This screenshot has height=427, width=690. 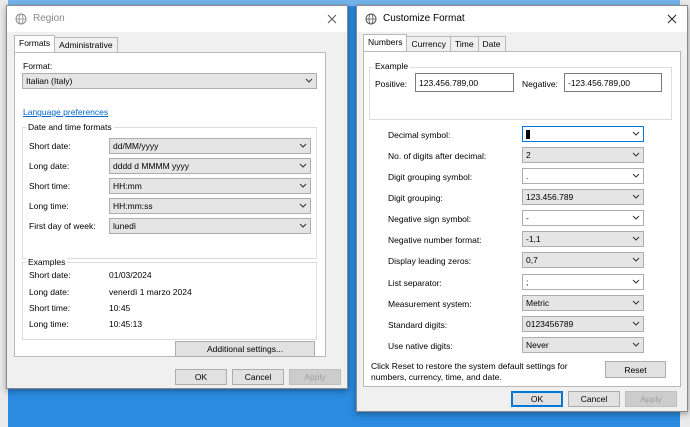 I want to click on language-preferences-link: Language preferences, so click(x=65, y=112).